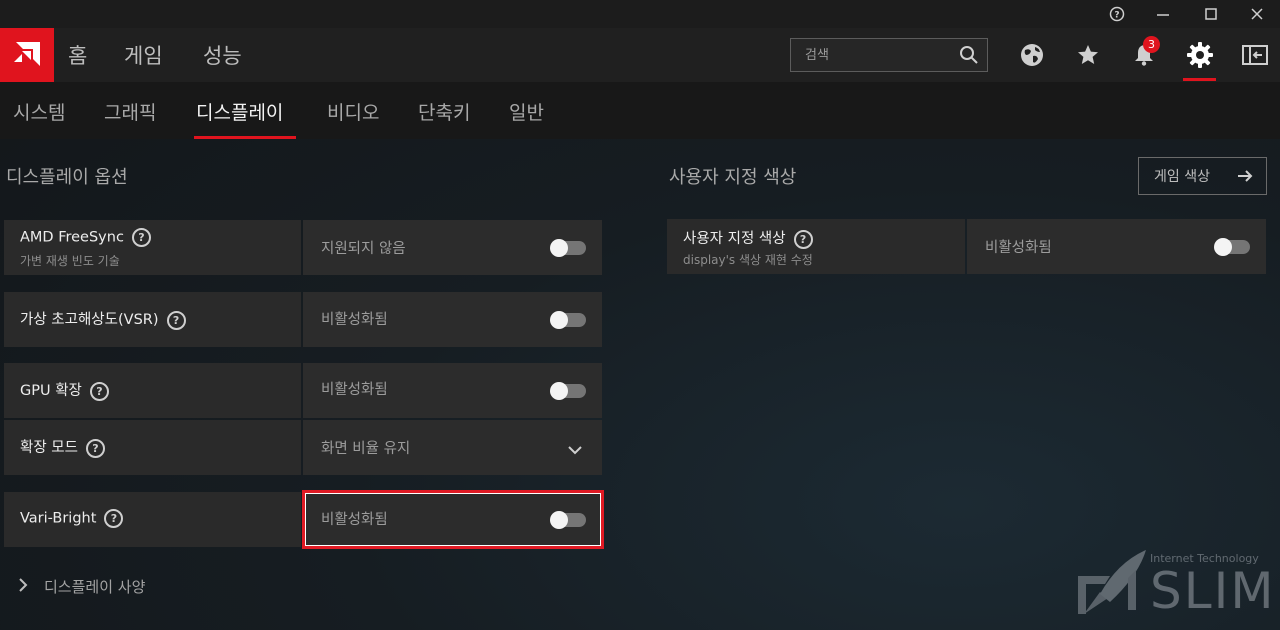 This screenshot has height=630, width=1280. What do you see at coordinates (303, 247) in the screenshot?
I see `freesync-row: AMD FreeSync? 가변 재생 빈도 기술 지원되지 않음` at bounding box center [303, 247].